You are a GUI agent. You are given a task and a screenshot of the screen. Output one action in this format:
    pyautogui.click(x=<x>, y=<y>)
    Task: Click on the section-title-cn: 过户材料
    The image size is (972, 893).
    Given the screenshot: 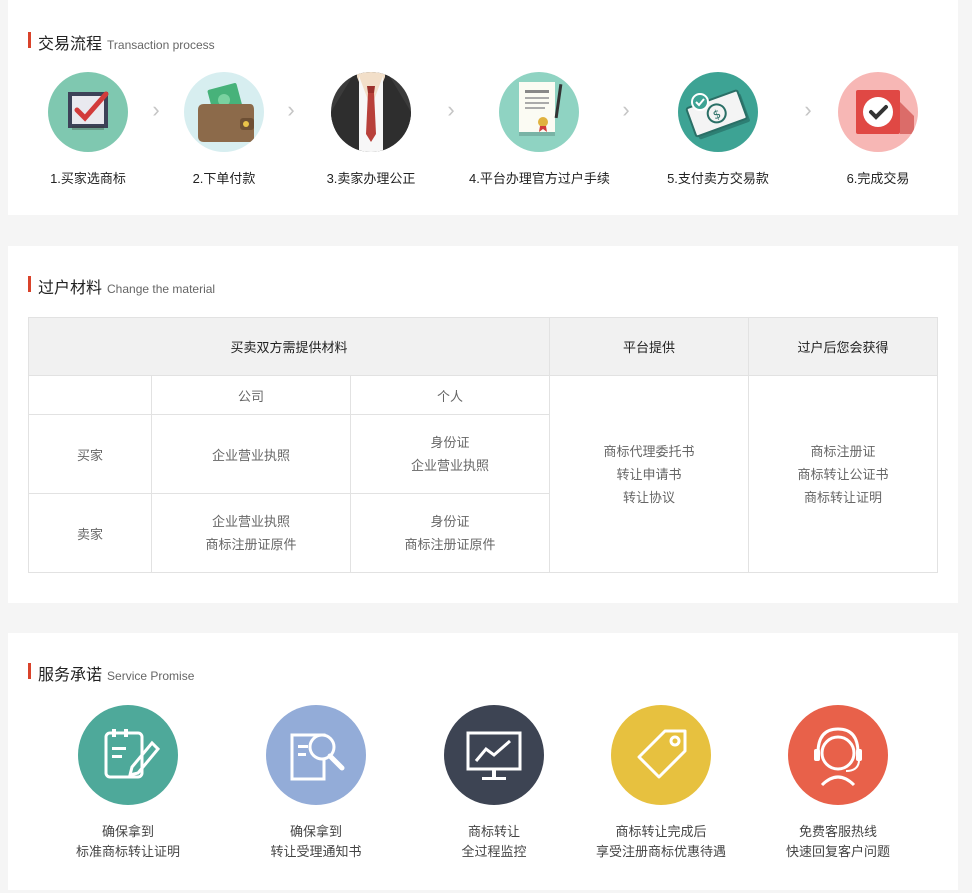 What is the action you would take?
    pyautogui.click(x=70, y=288)
    